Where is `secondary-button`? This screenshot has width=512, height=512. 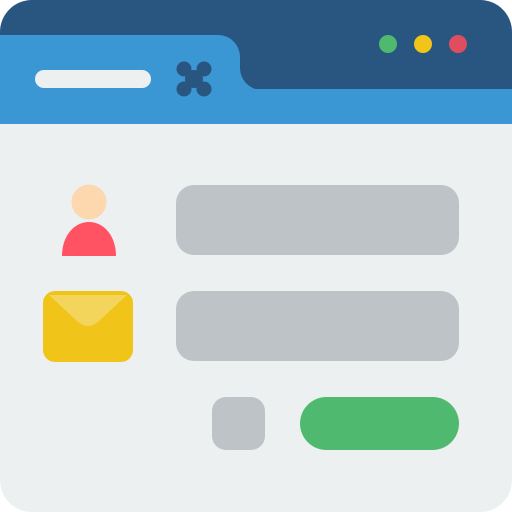
secondary-button is located at coordinates (238, 423).